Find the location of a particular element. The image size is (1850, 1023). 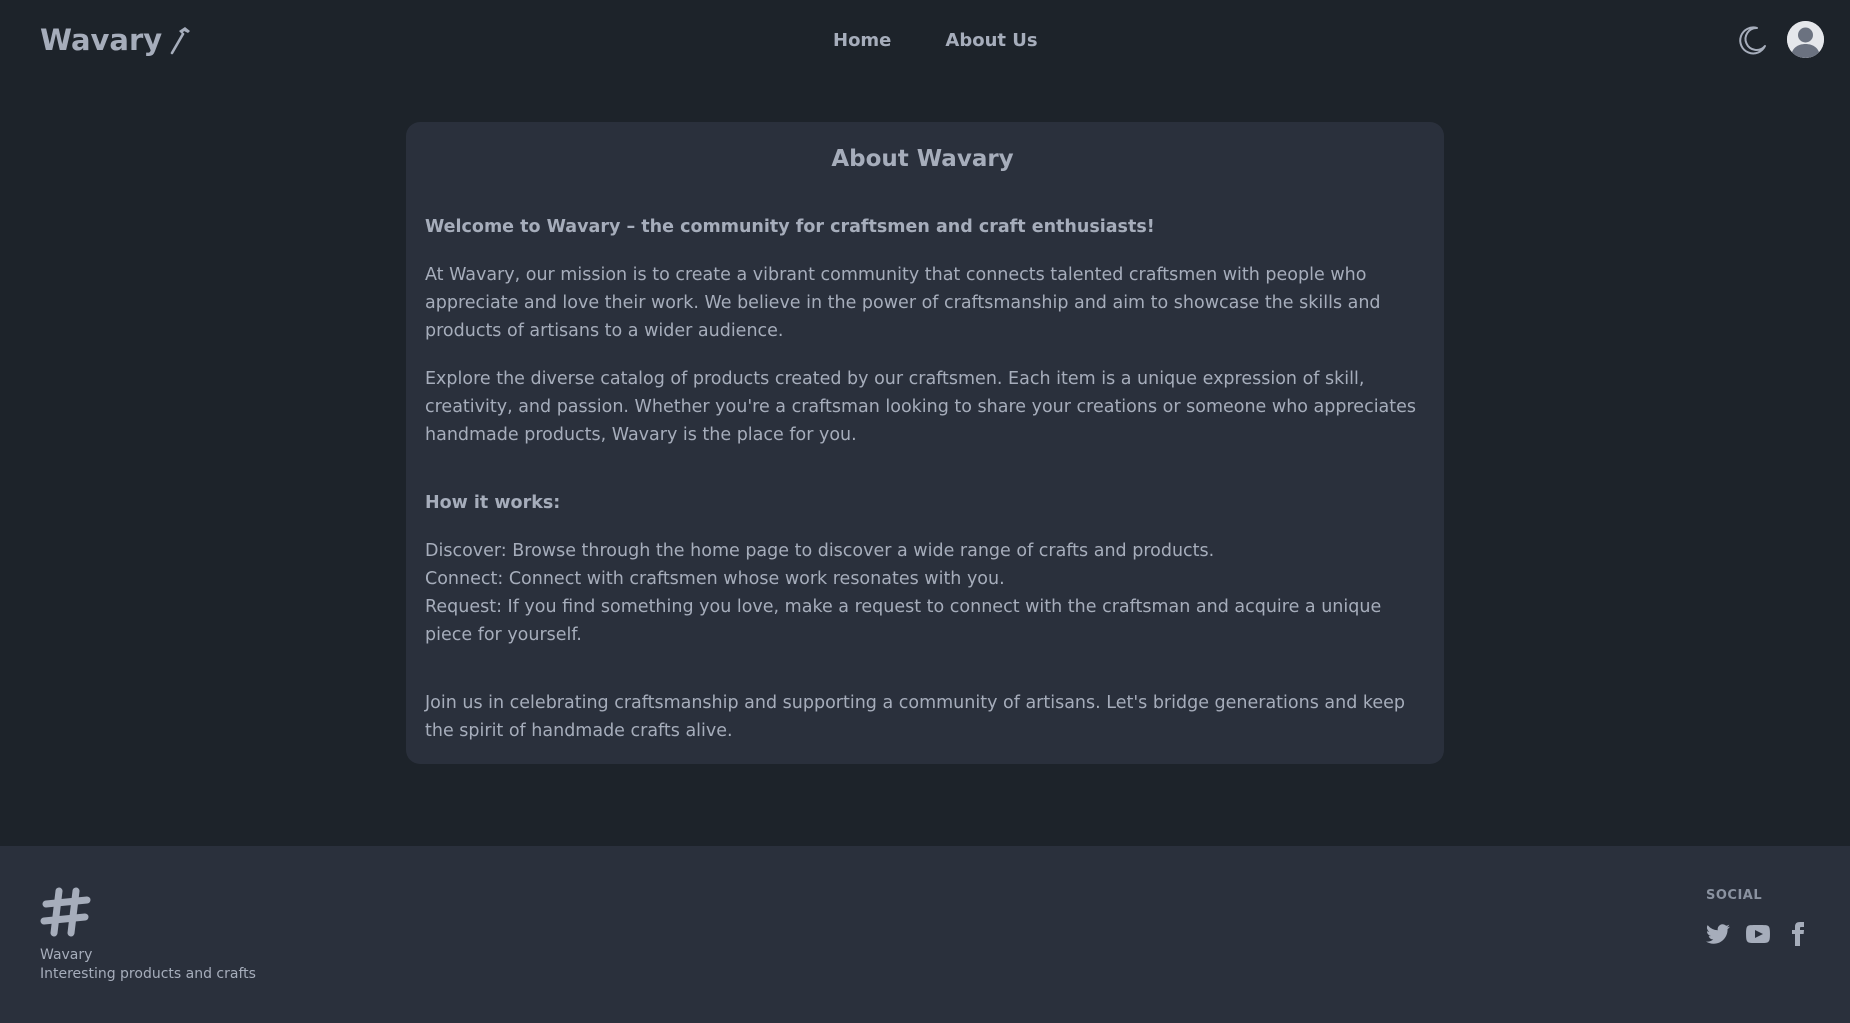

user-avatar-button is located at coordinates (1805, 39).